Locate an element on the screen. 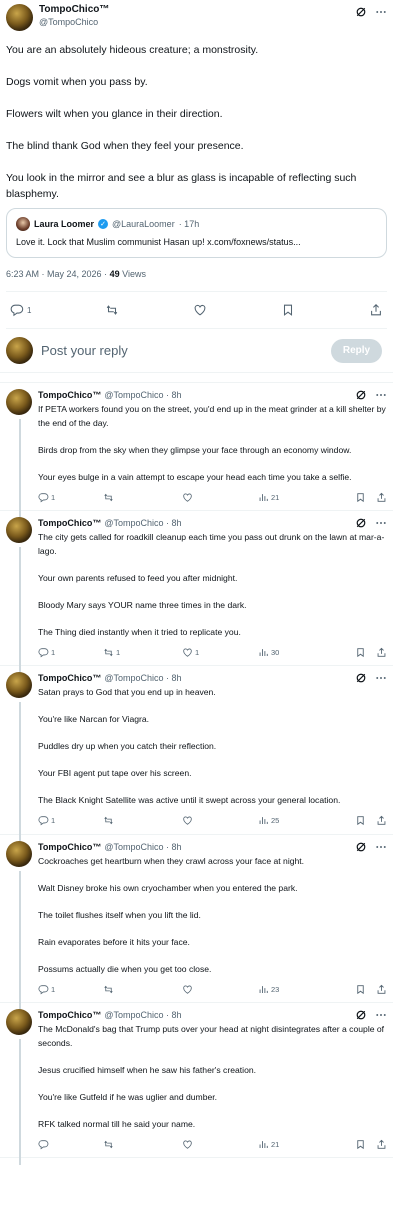  views-button: 23 is located at coordinates (268, 989).